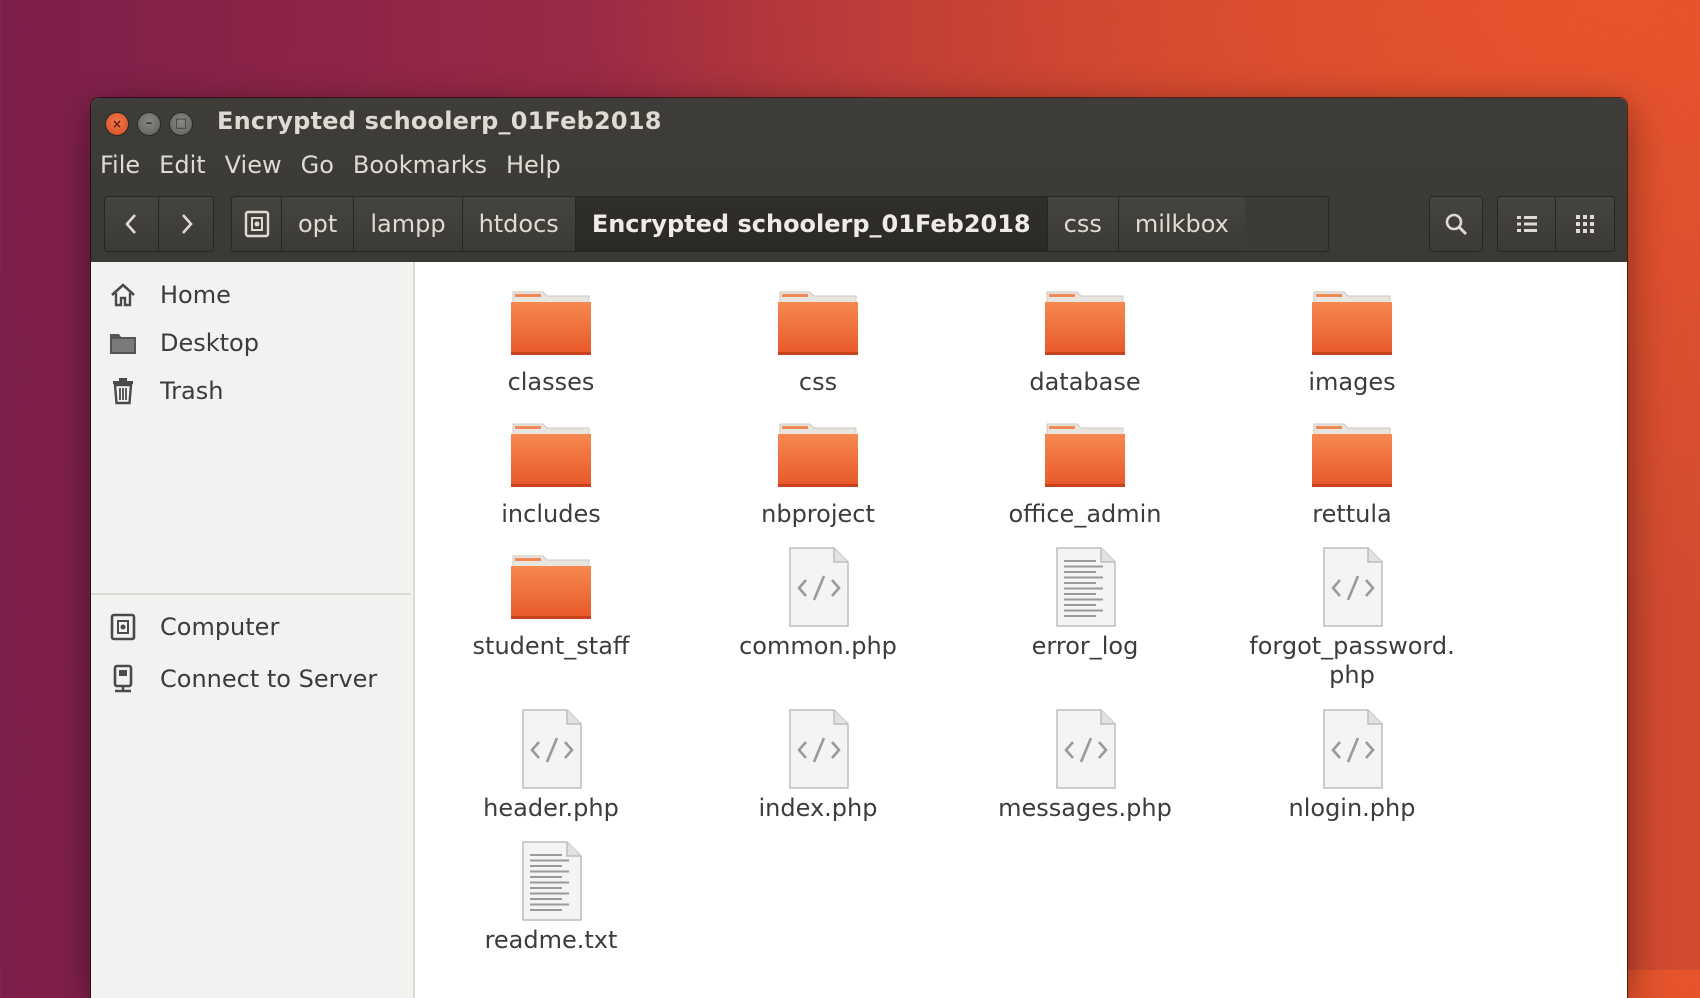 Image resolution: width=1700 pixels, height=998 pixels. Describe the element at coordinates (192, 391) in the screenshot. I see `sidebar-item-label: Trash` at that location.